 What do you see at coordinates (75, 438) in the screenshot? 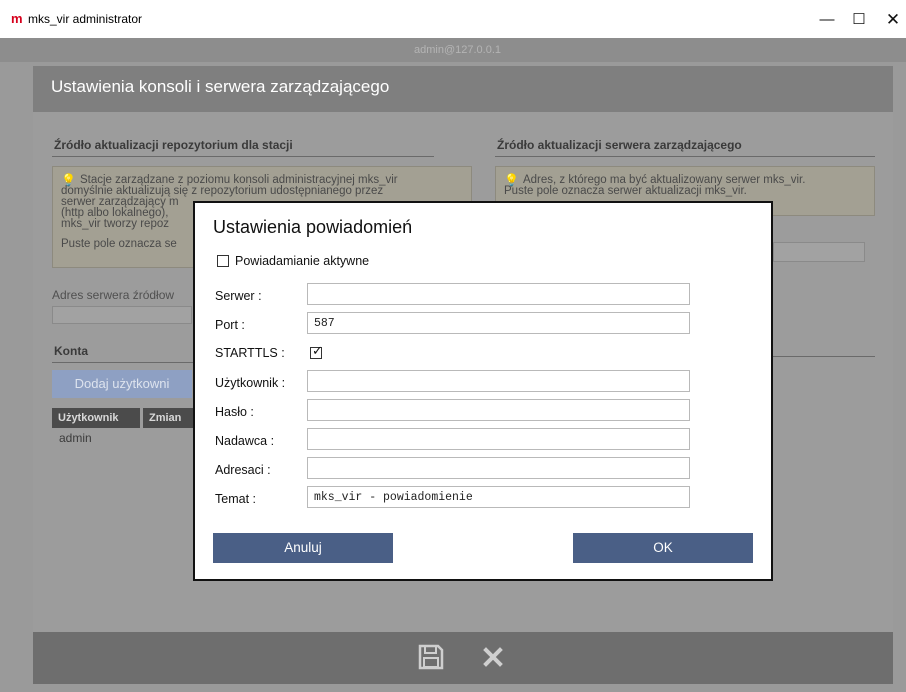
I see `table-cell-user: admin` at bounding box center [75, 438].